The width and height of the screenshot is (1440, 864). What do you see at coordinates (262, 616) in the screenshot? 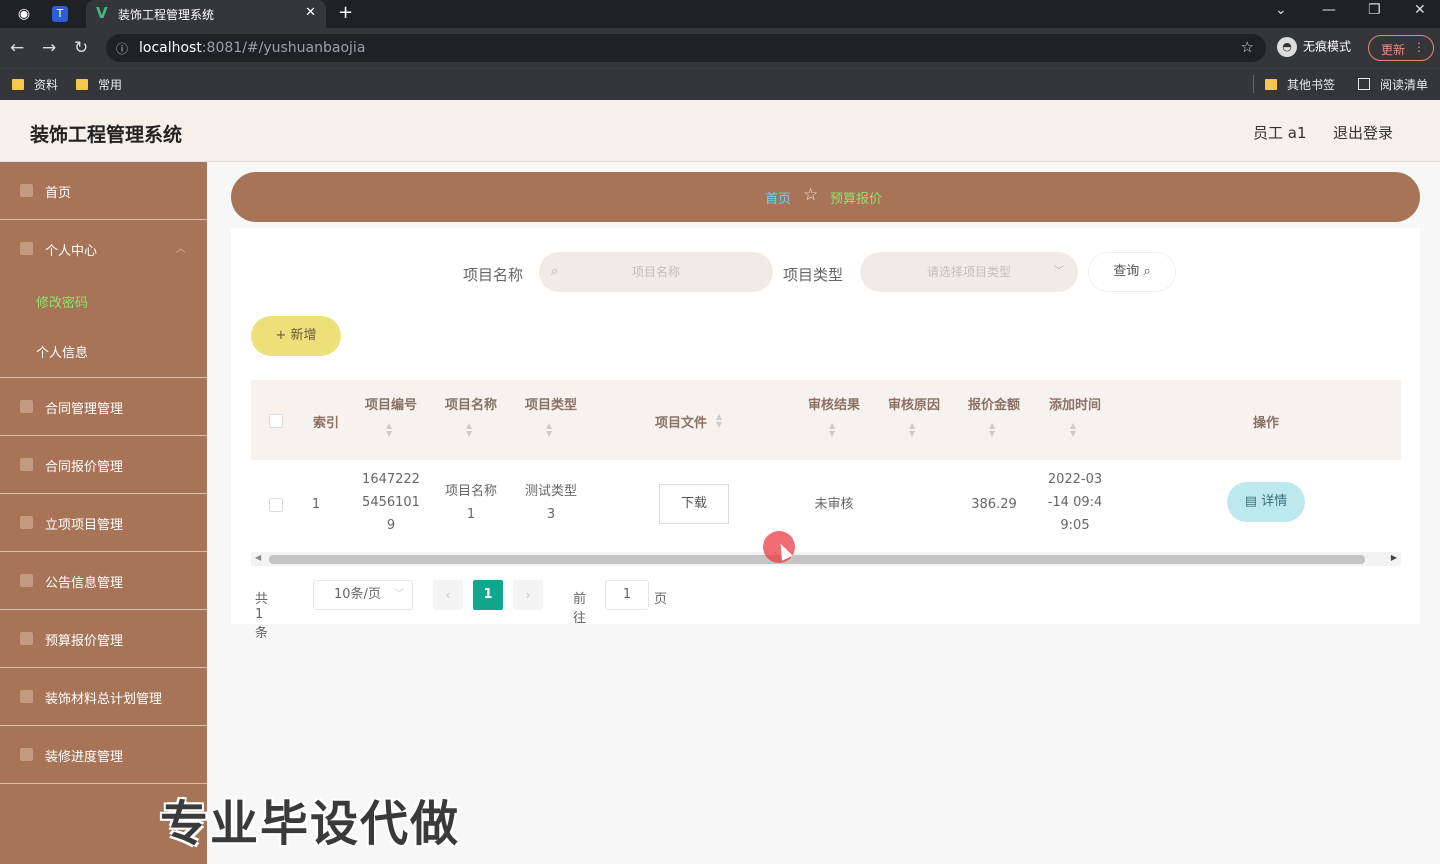
I see `pagination-total: 共 1 条` at bounding box center [262, 616].